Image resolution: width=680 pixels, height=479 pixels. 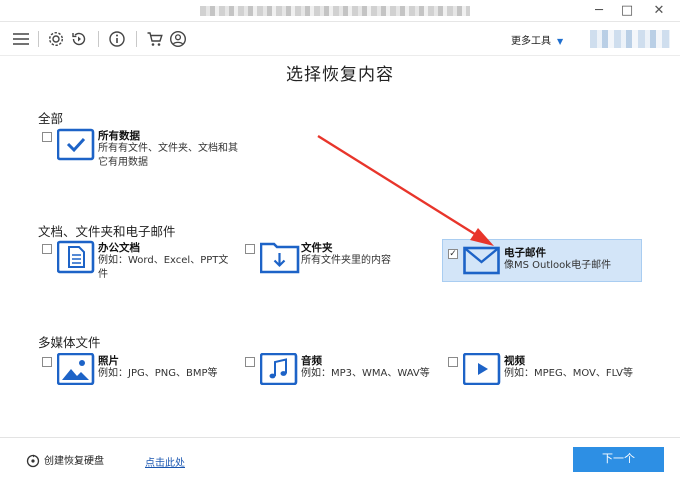 What do you see at coordinates (156, 40) in the screenshot?
I see `cart-icon` at bounding box center [156, 40].